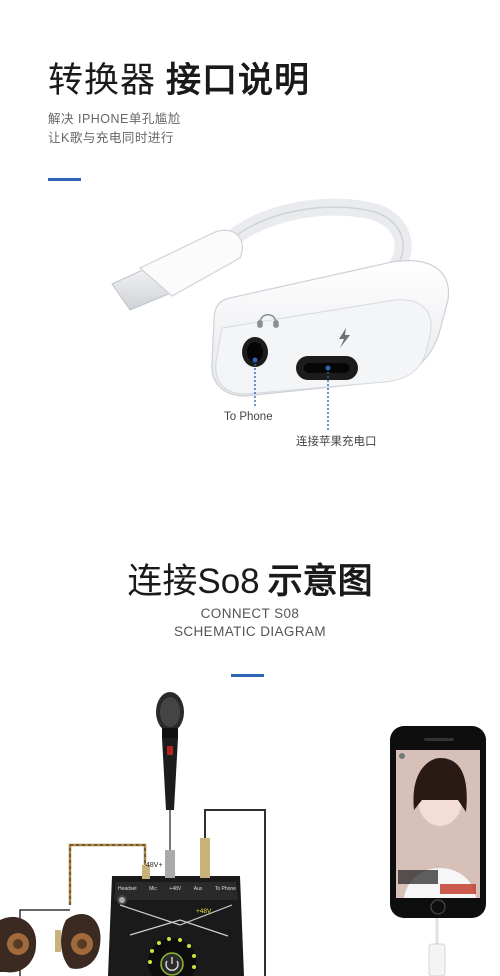 This screenshot has height=976, width=500. I want to click on label-48v-plus: 48V+, so click(154, 865).